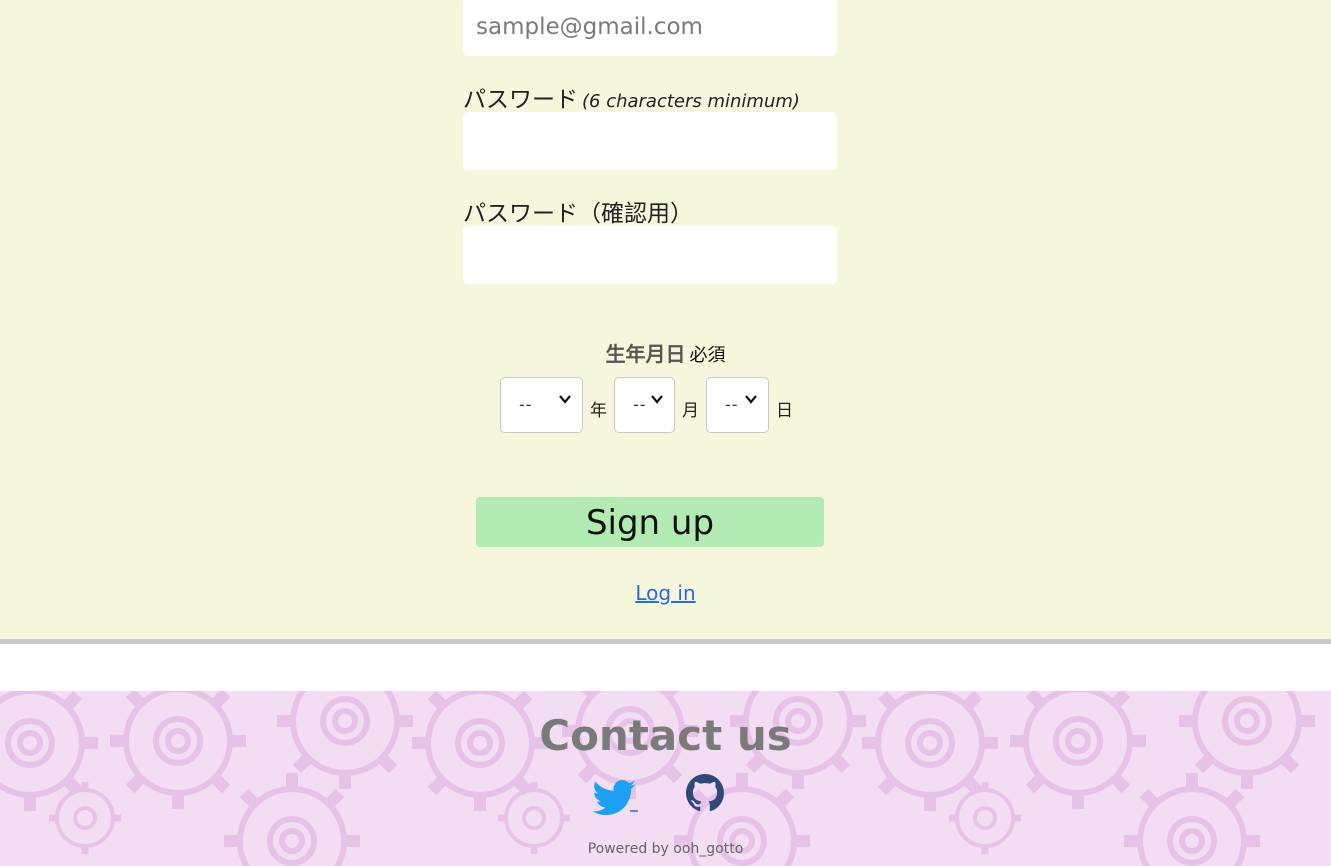 The width and height of the screenshot is (1331, 866). I want to click on month-unit: 月, so click(690, 411).